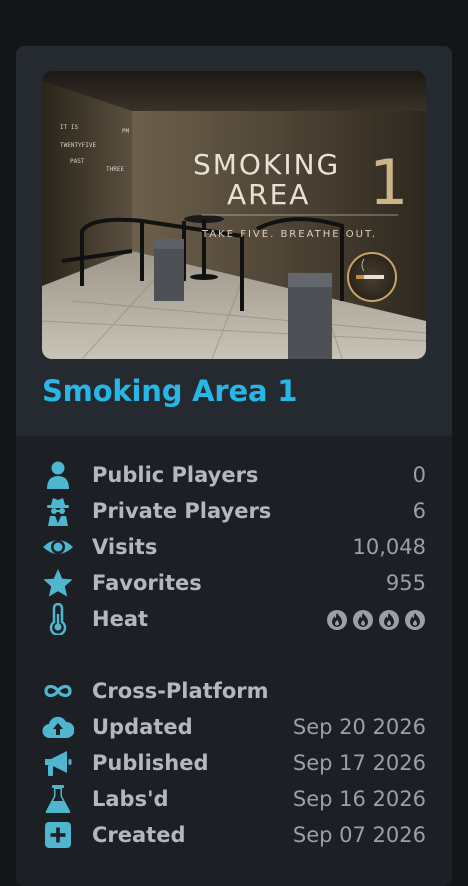 The height and width of the screenshot is (886, 468). What do you see at coordinates (58, 727) in the screenshot?
I see `cloud-upload-icon` at bounding box center [58, 727].